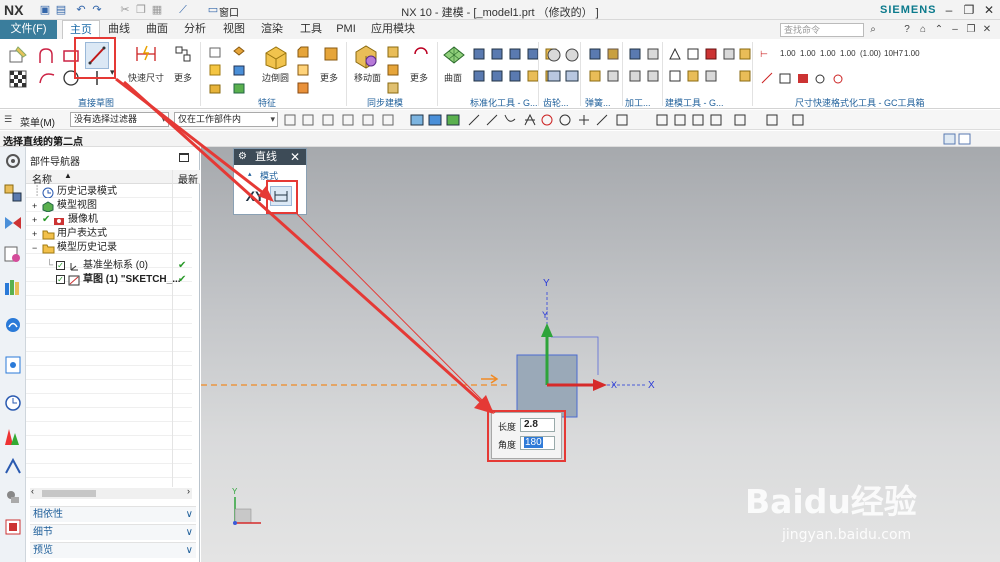 The image size is (1000, 562). What do you see at coordinates (109, 206) in the screenshot?
I see `tree-row: + 模型视图` at bounding box center [109, 206].